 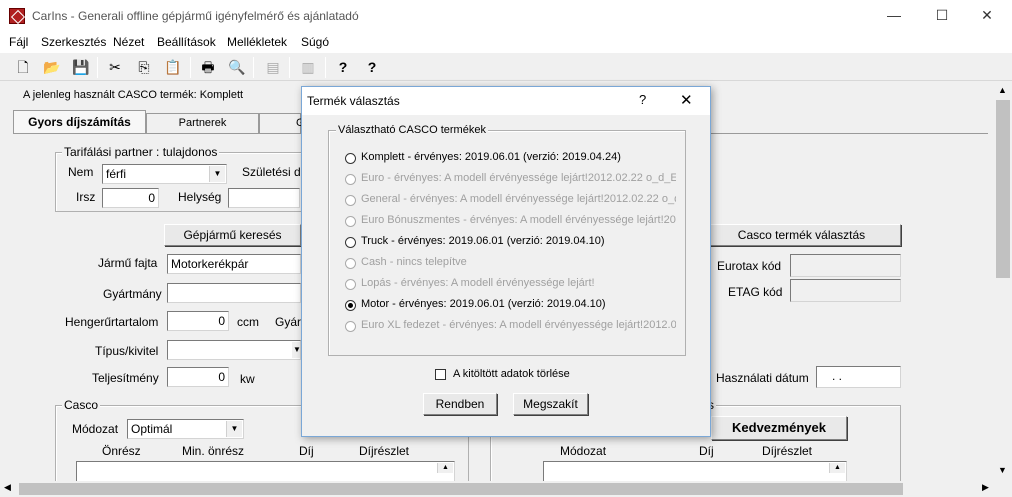 I want to click on minimize-button: —, so click(x=894, y=15).